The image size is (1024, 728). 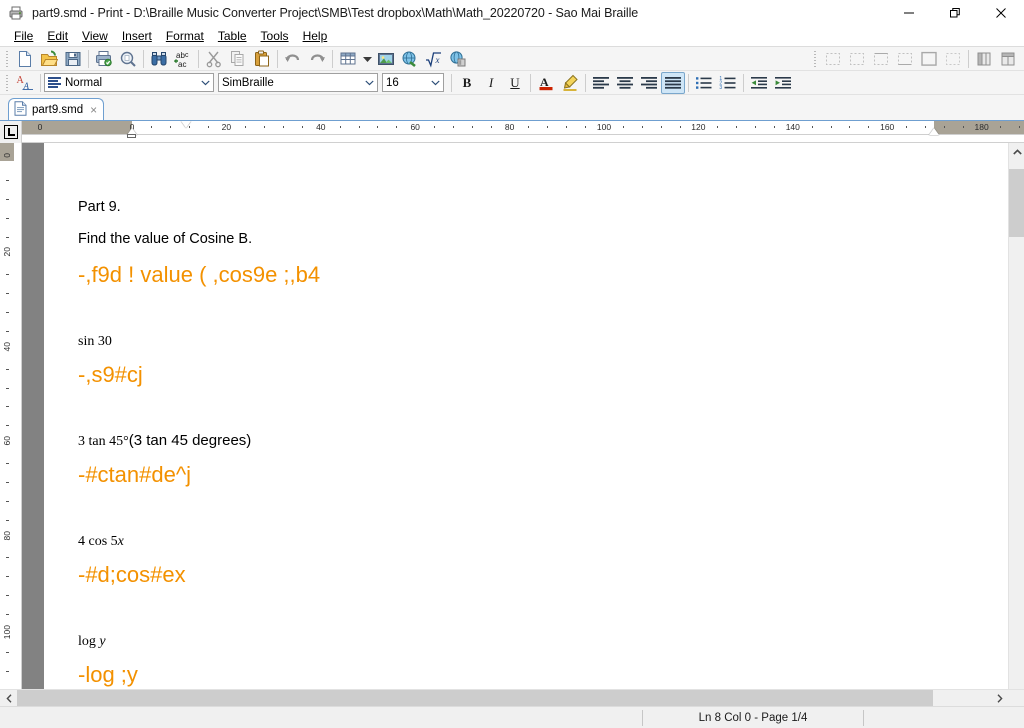 What do you see at coordinates (275, 36) in the screenshot?
I see `menu-tools: Tools` at bounding box center [275, 36].